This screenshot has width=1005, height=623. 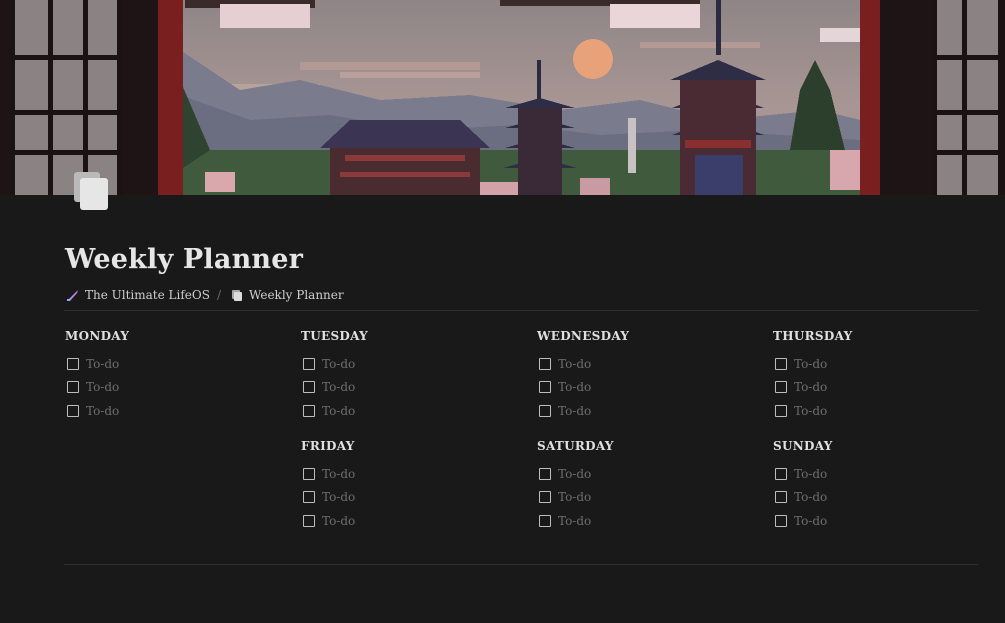 I want to click on breadcrumb-item-lifeos: The Ultimate LifeOS, so click(x=138, y=295).